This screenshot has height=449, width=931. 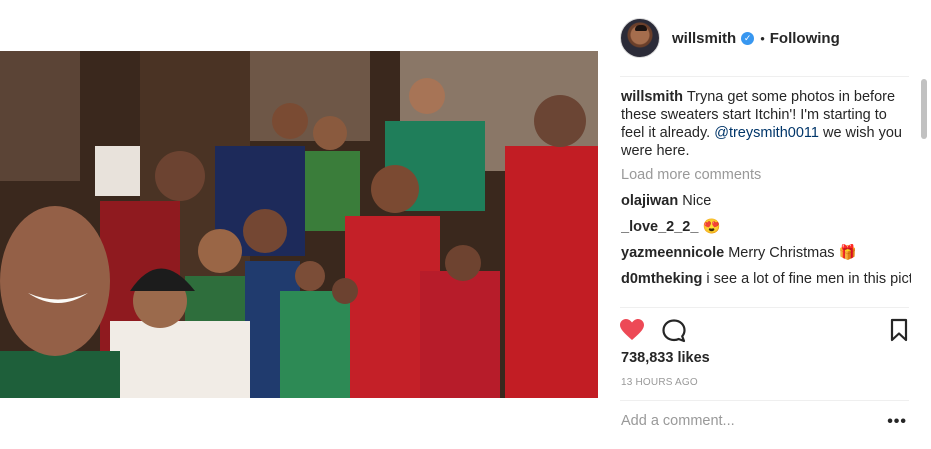 What do you see at coordinates (924, 193) in the screenshot?
I see `comments-scrollbar` at bounding box center [924, 193].